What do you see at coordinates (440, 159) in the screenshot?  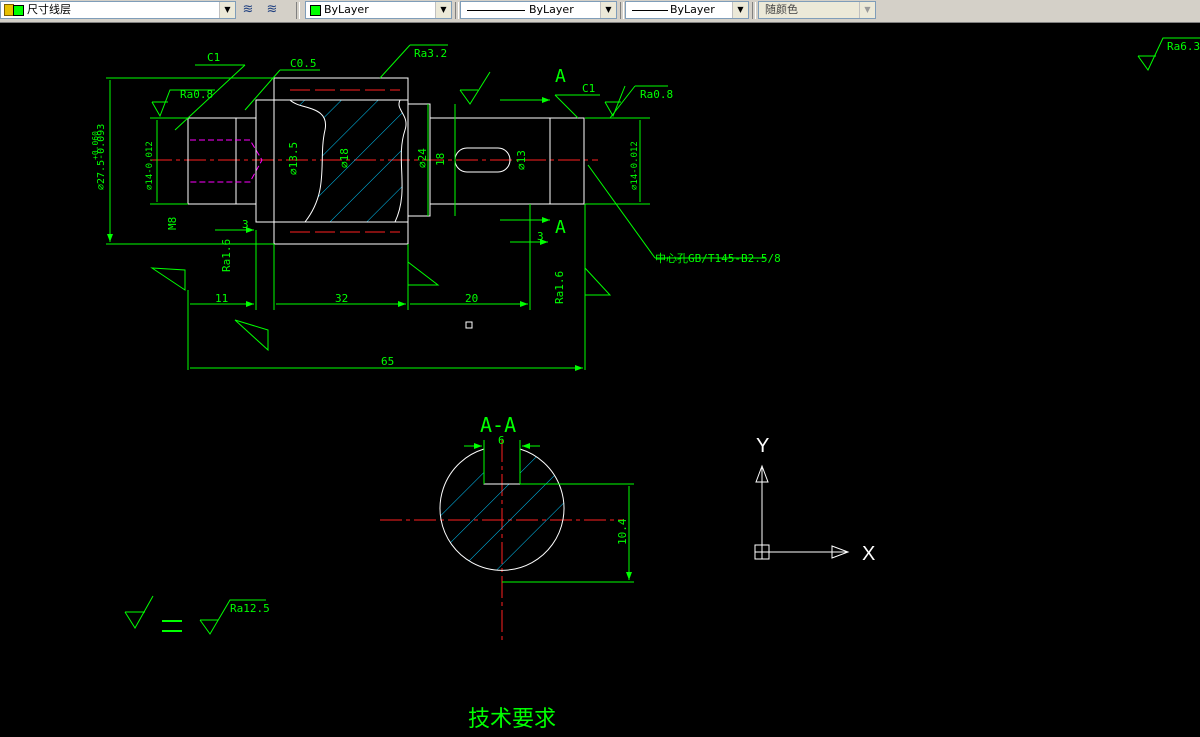 I see `dim-d18b: 18` at bounding box center [440, 159].